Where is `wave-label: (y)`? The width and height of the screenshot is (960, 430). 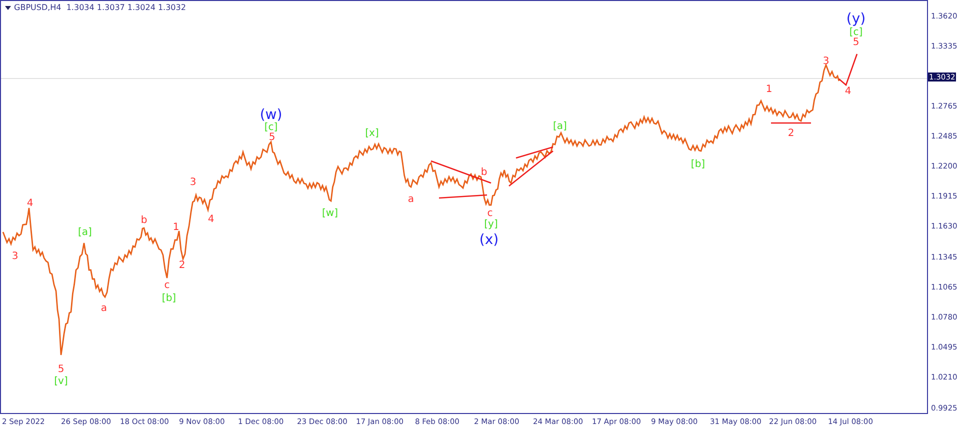
wave-label: (y) is located at coordinates (856, 19).